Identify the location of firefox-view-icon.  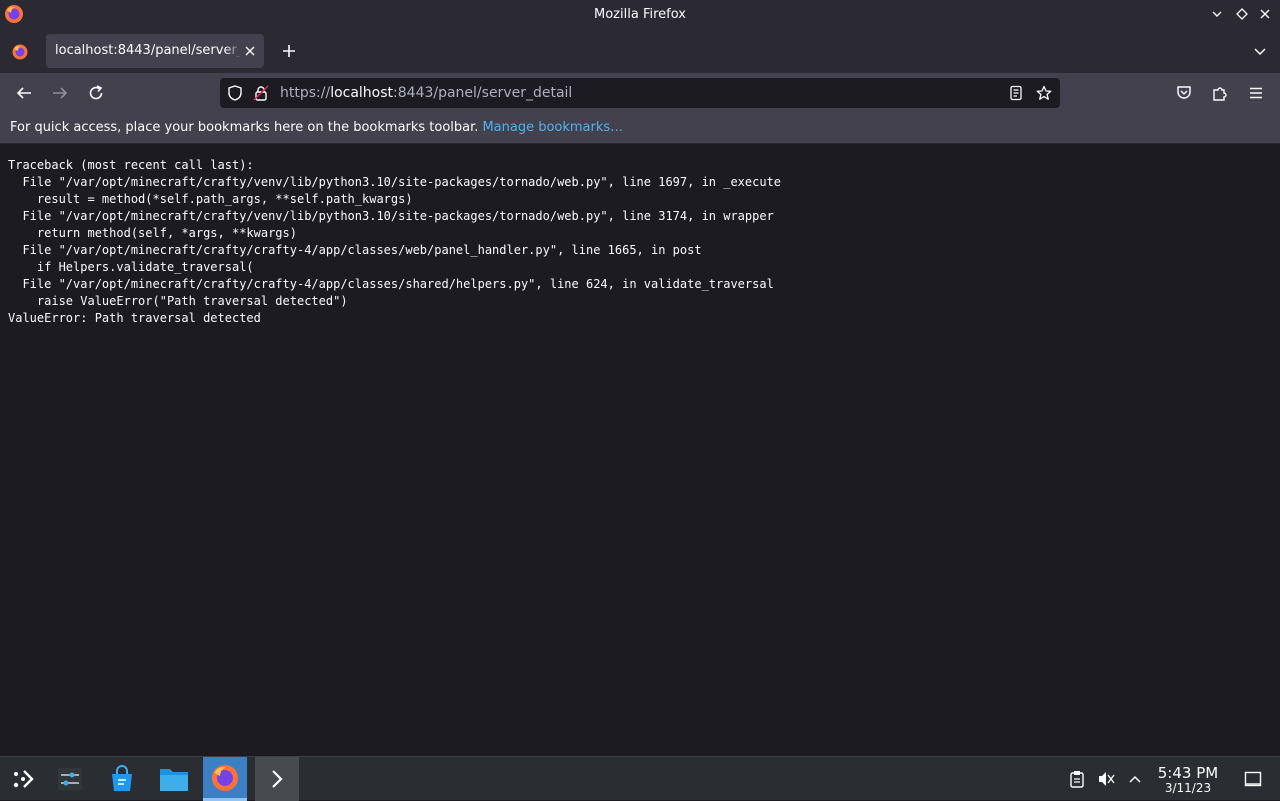
(20, 52).